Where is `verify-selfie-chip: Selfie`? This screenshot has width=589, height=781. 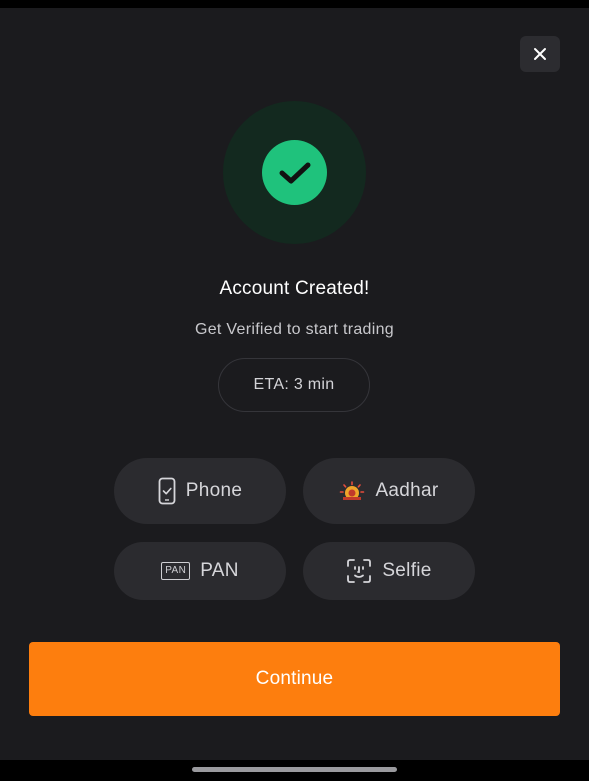 verify-selfie-chip: Selfie is located at coordinates (389, 571).